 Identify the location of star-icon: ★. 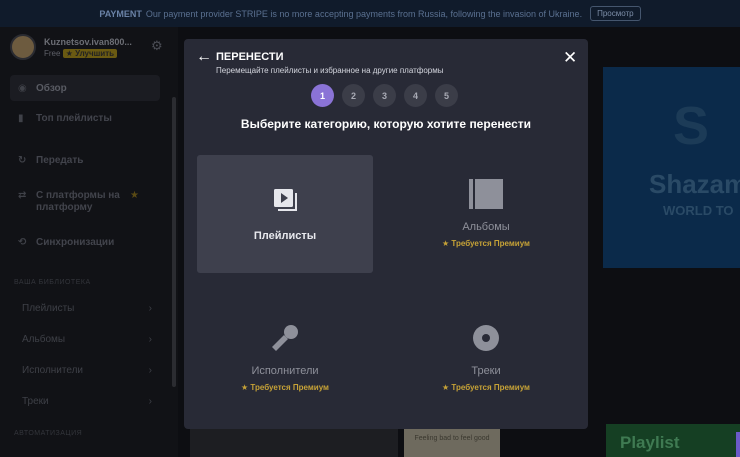
(134, 195).